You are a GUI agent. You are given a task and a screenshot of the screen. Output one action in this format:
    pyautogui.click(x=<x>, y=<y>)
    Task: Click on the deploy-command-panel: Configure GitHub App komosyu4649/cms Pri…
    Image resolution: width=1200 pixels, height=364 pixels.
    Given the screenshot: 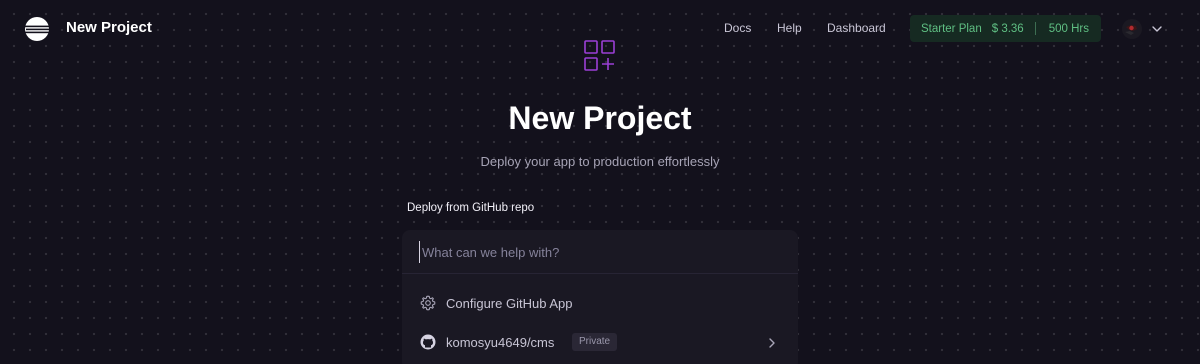 What is the action you would take?
    pyautogui.click(x=600, y=297)
    